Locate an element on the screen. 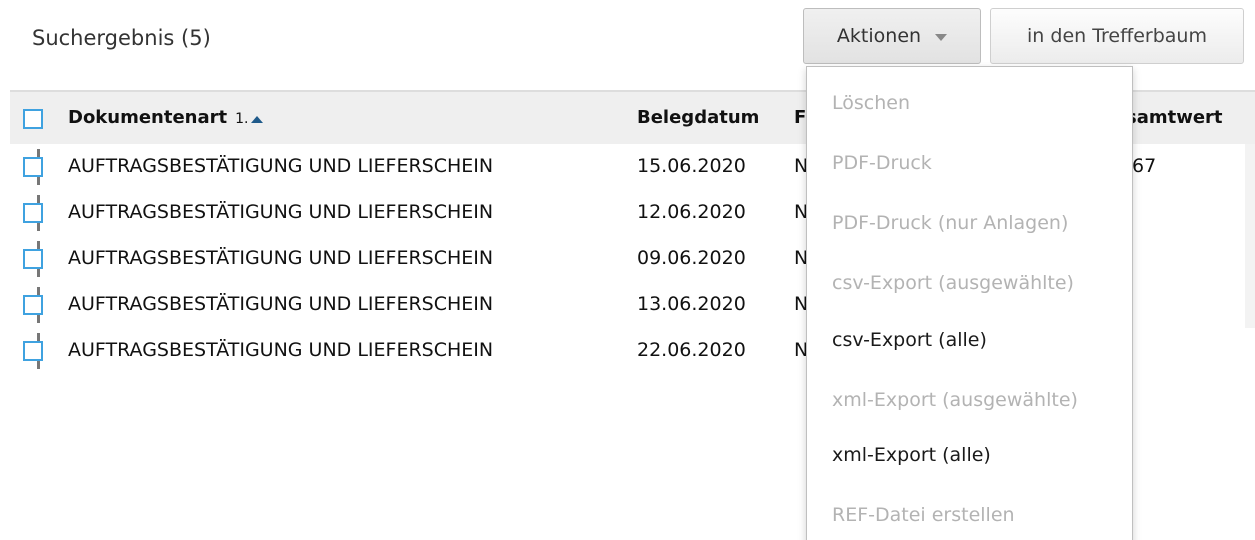  sort-rank: 1. is located at coordinates (242, 119).